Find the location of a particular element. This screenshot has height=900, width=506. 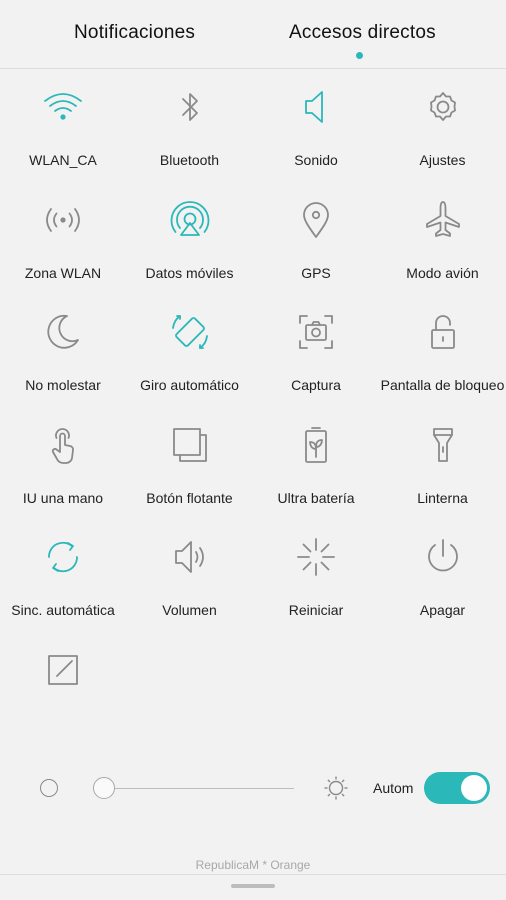

auto-brightness-toggle is located at coordinates (457, 788).